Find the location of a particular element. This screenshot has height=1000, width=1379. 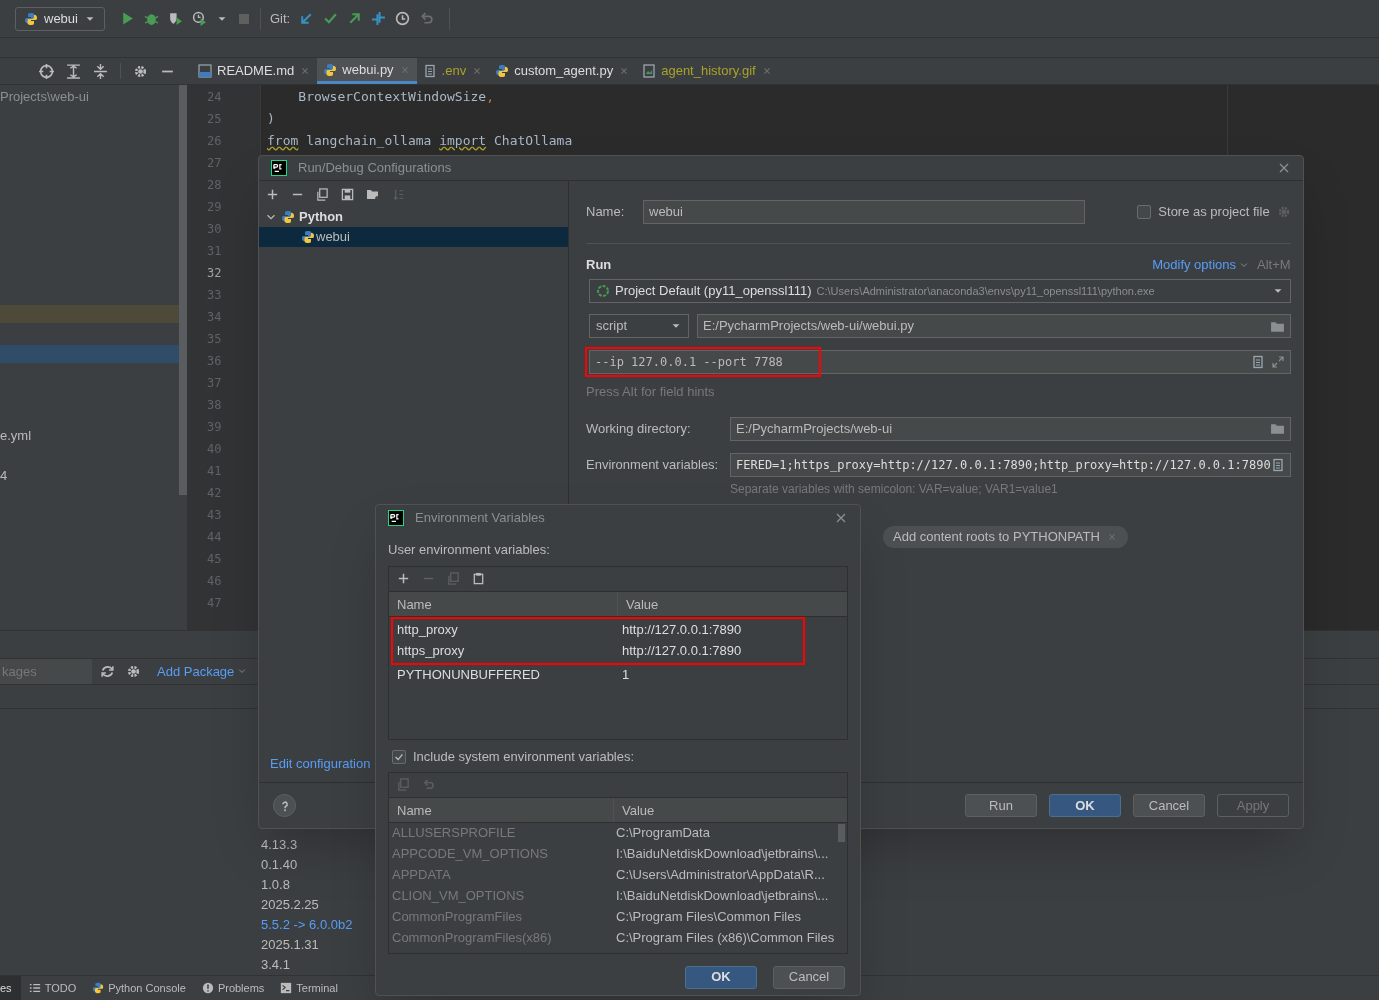

copy-icon is located at coordinates (322, 194).